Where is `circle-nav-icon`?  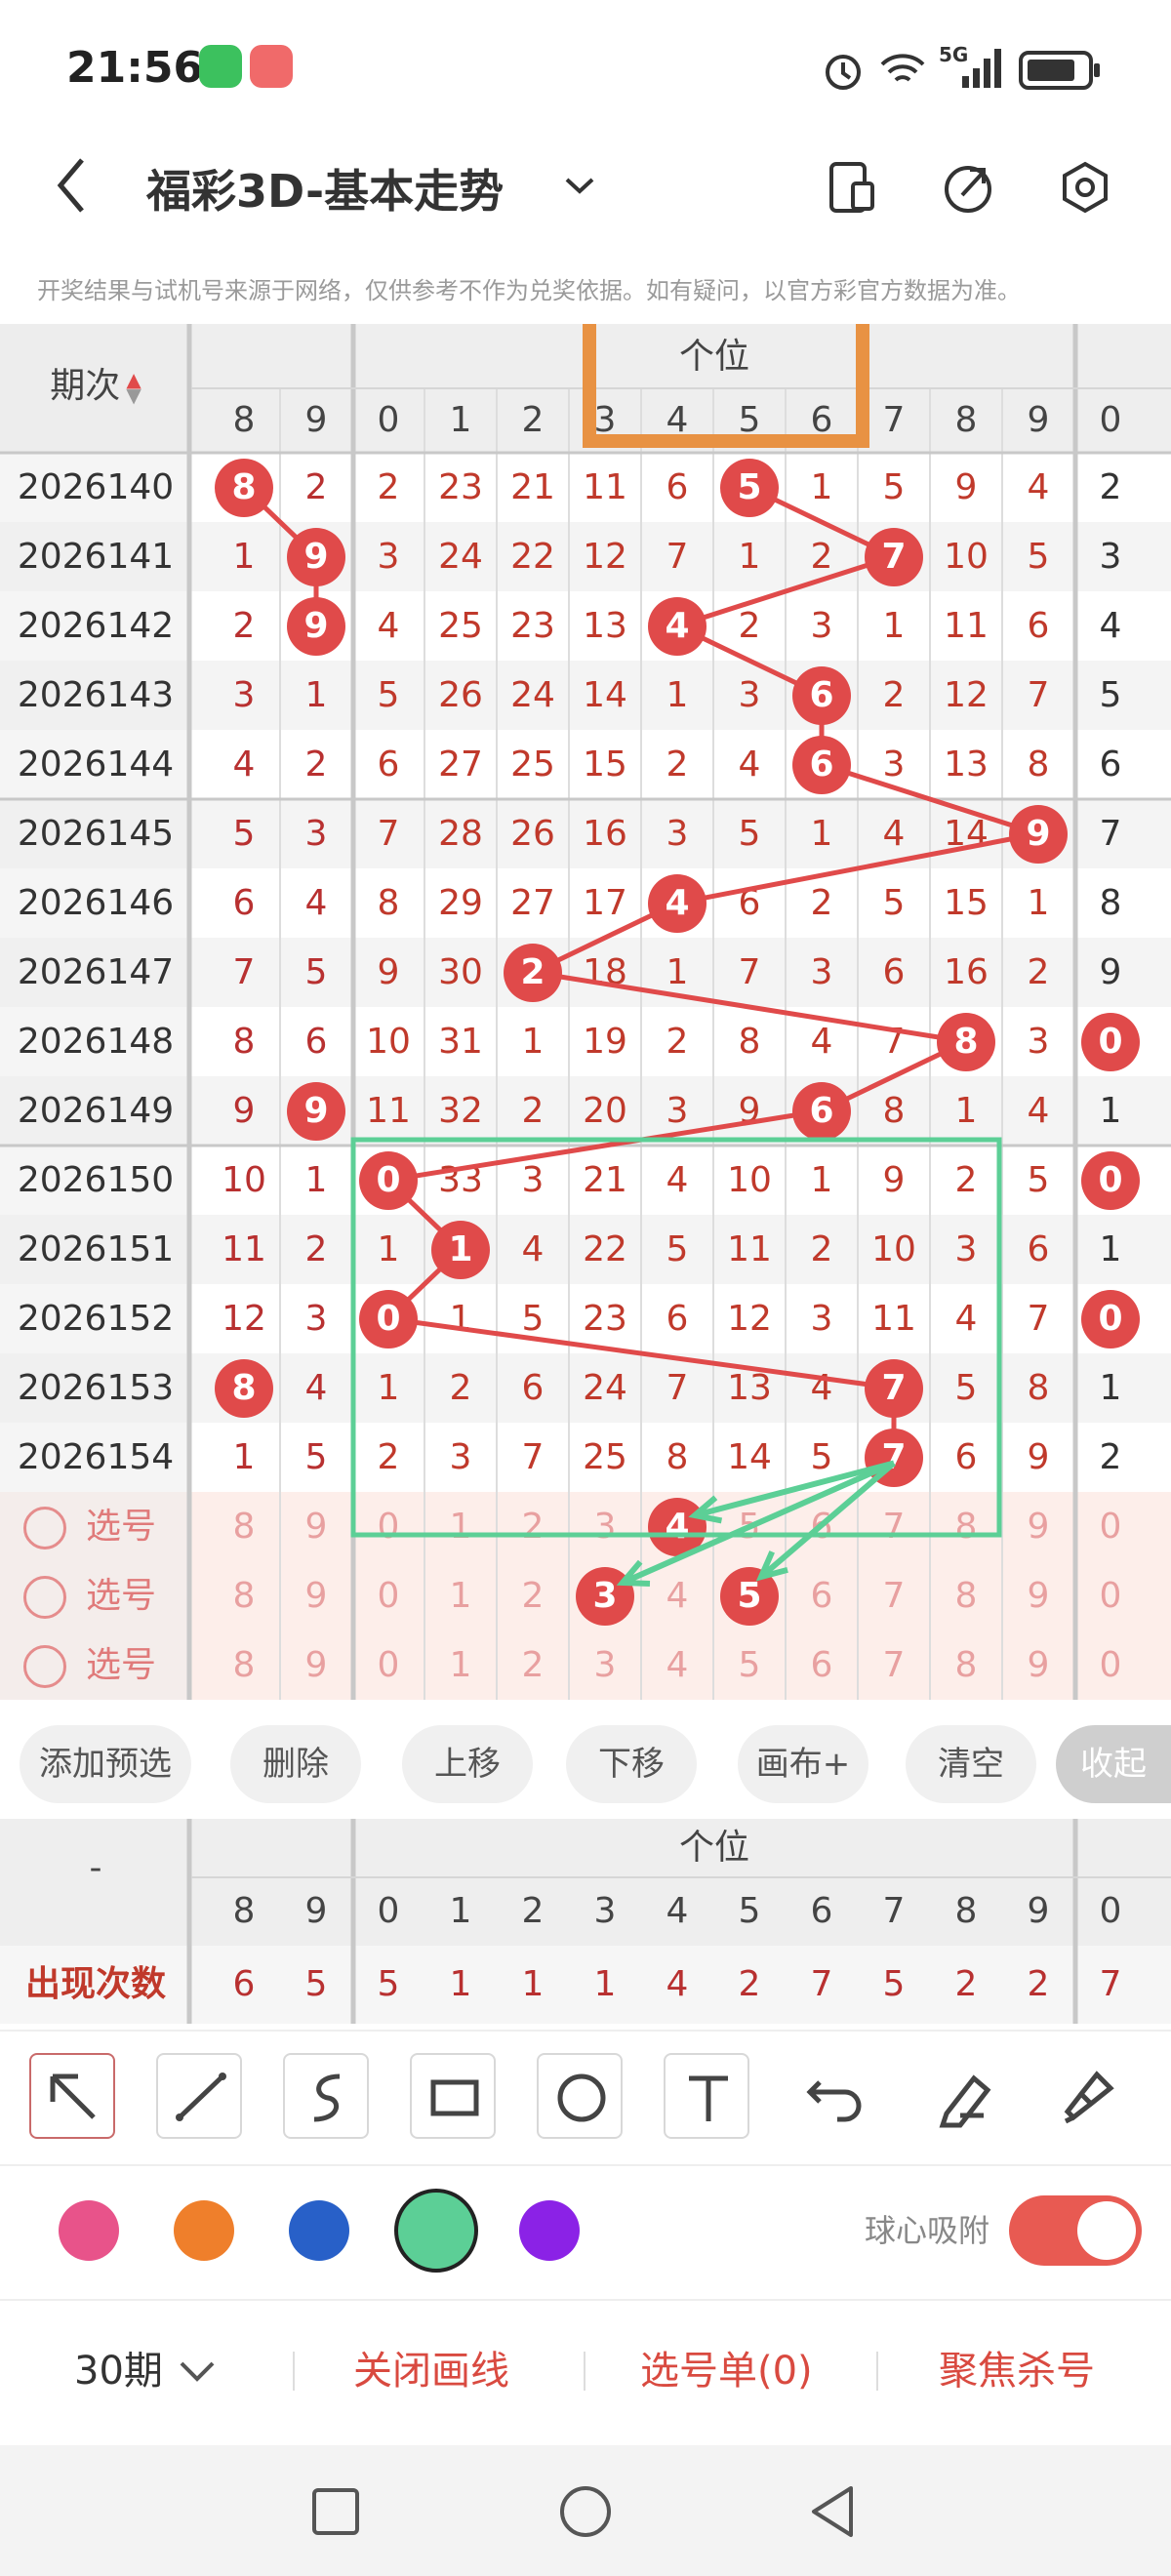
circle-nav-icon is located at coordinates (585, 2511).